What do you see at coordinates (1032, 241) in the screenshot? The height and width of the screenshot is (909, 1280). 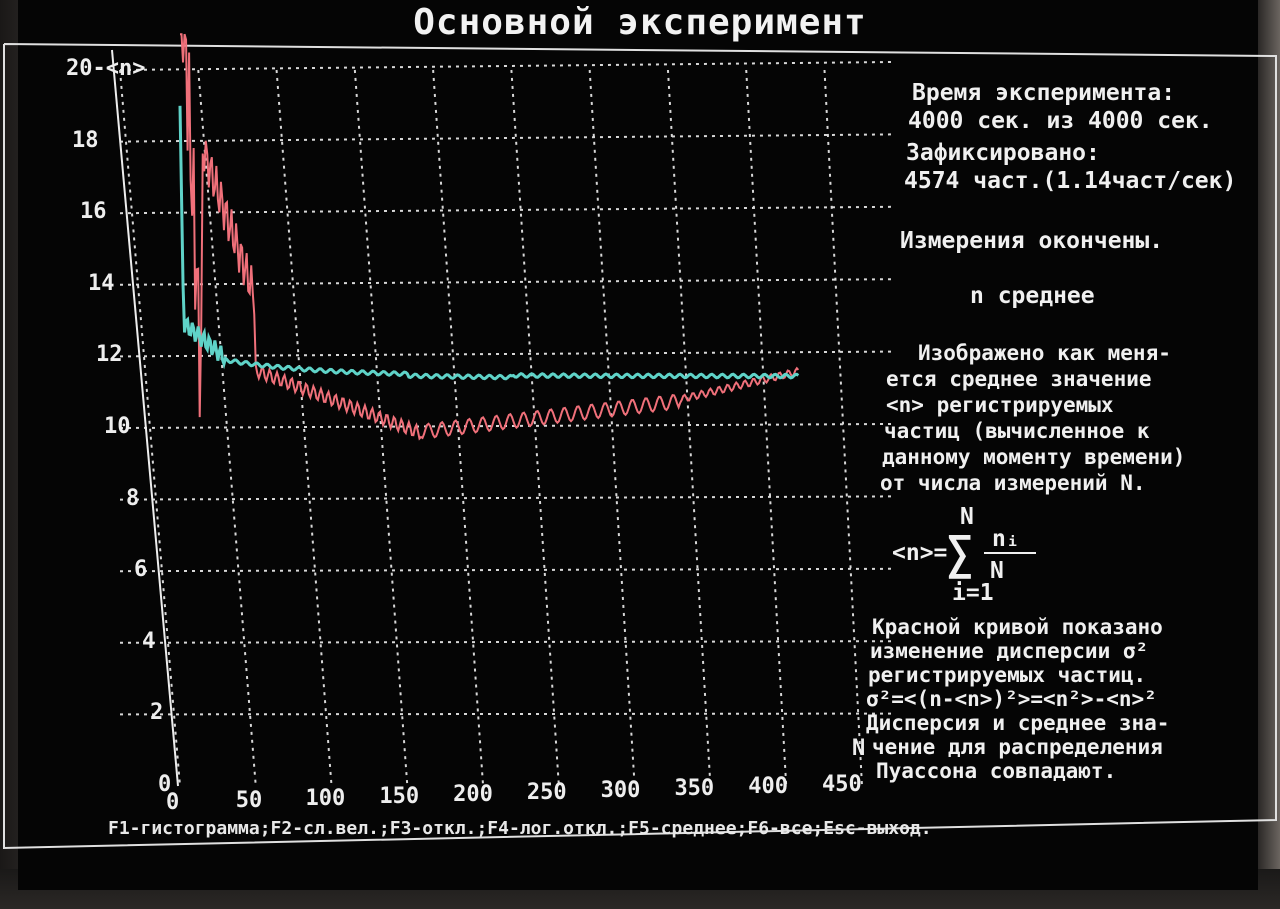 I see `status-text: Измерения окончены.` at bounding box center [1032, 241].